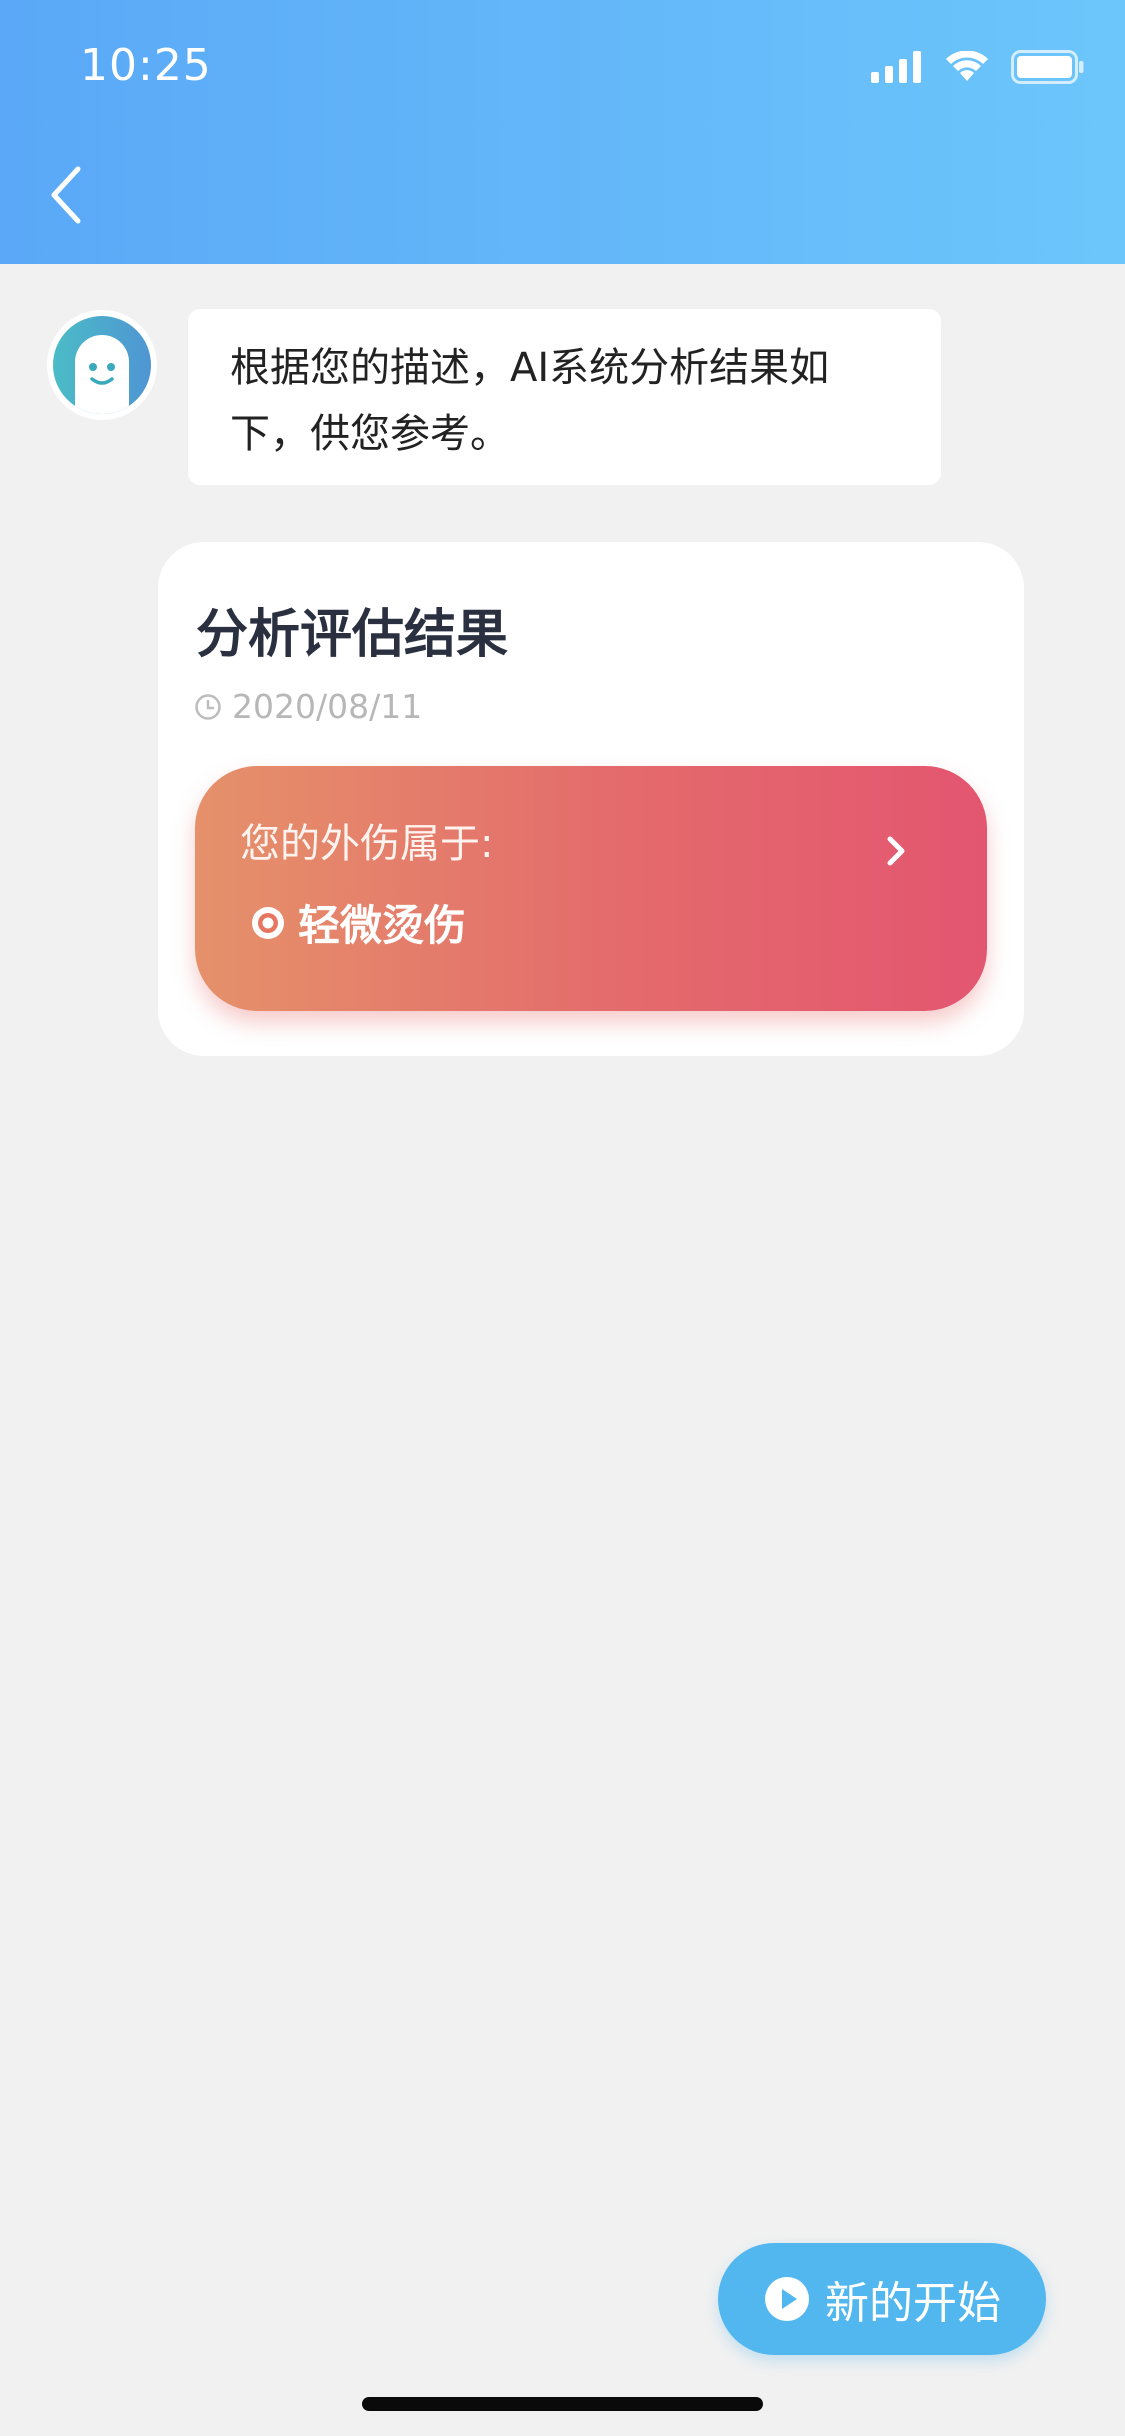  Describe the element at coordinates (913, 2303) in the screenshot. I see `new-start-label: 新的开始` at that location.